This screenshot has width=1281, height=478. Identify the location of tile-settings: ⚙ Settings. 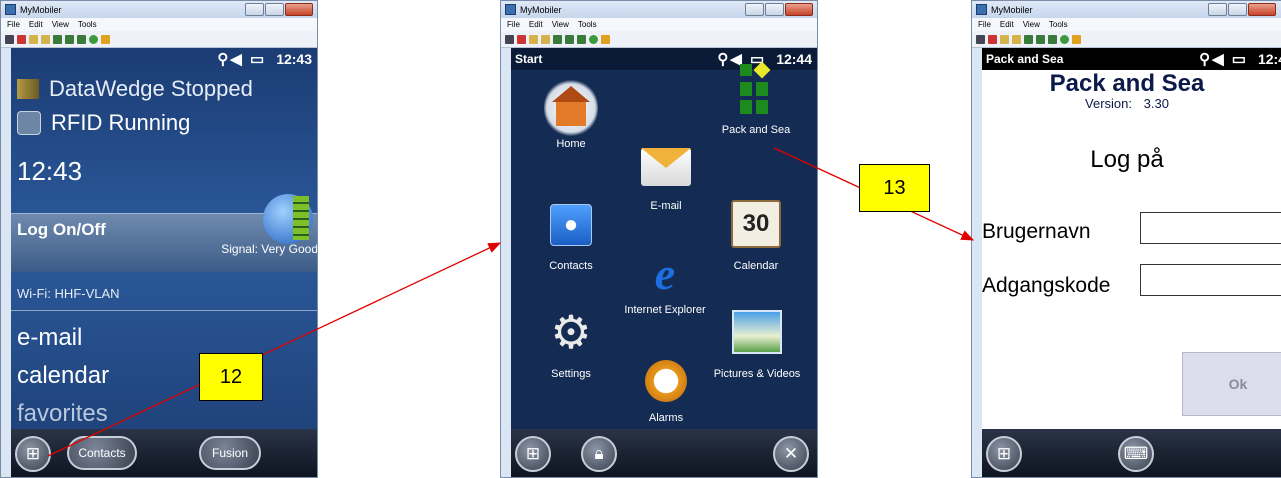
(571, 343).